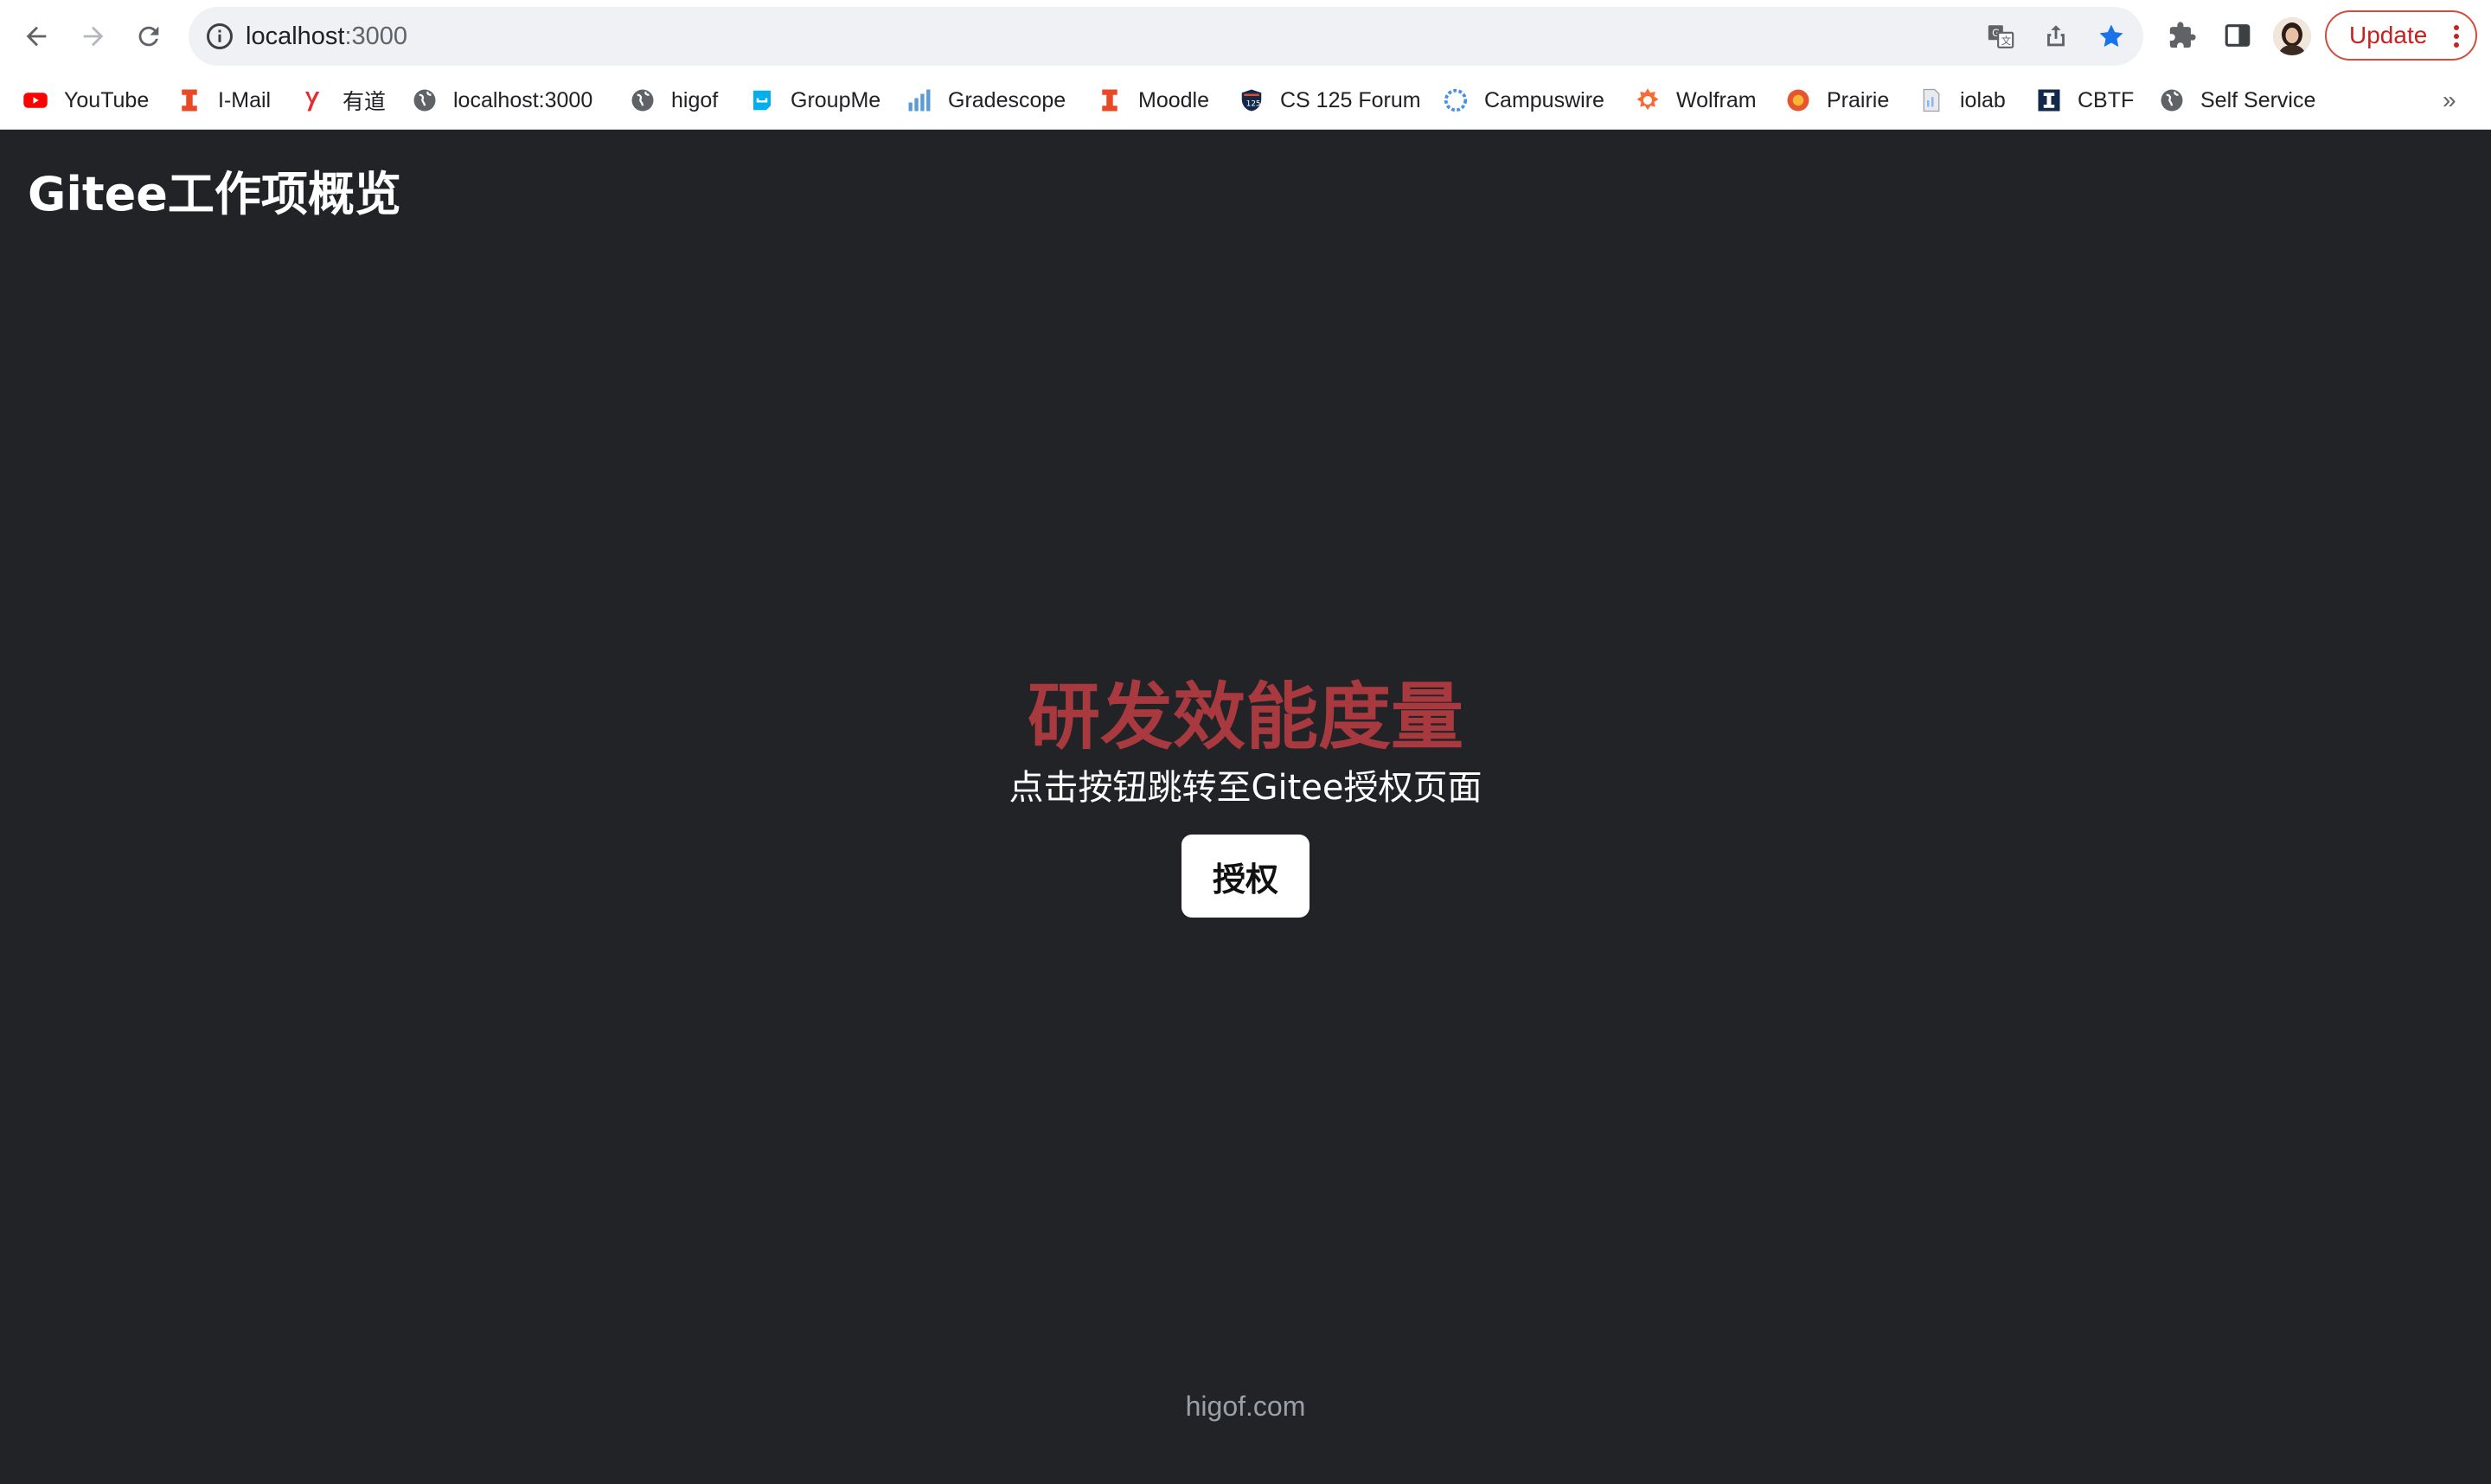 The width and height of the screenshot is (2491, 1484). Describe the element at coordinates (1544, 99) in the screenshot. I see `bookmark-label: Campuswire` at that location.